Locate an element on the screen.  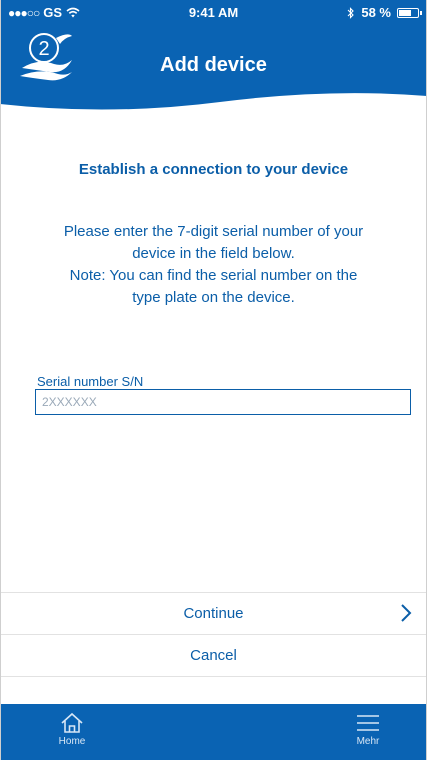
battery-percentage: 58 % is located at coordinates (376, 12).